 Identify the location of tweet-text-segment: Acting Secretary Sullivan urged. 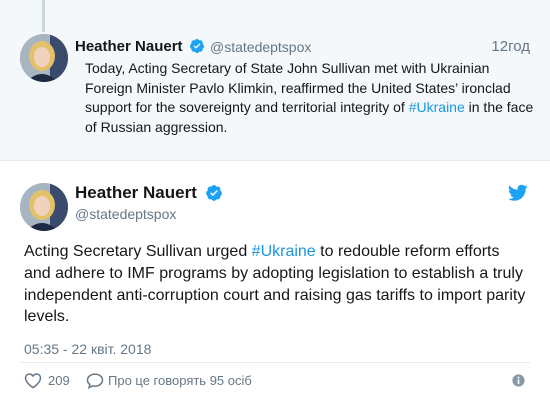
(138, 251).